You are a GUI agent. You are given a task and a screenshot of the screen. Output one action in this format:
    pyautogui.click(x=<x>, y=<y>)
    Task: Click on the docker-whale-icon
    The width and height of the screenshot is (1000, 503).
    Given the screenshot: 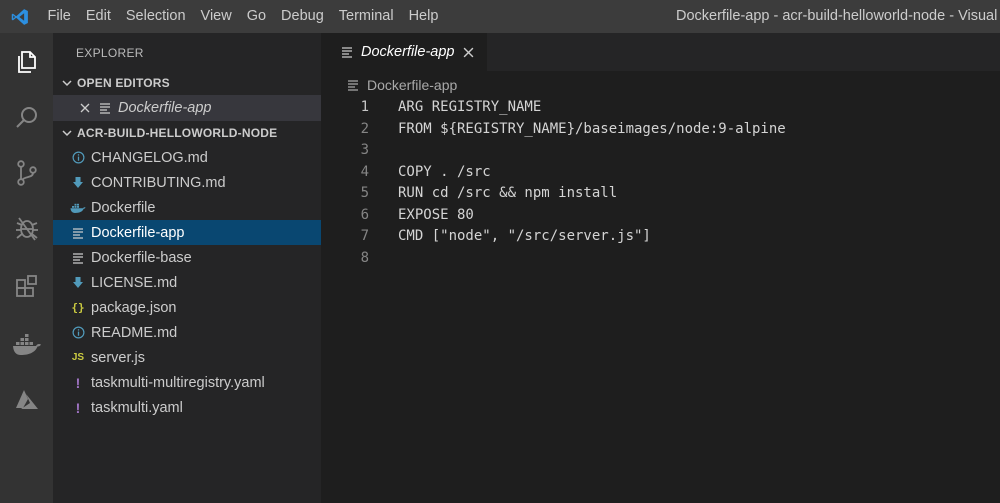 What is the action you would take?
    pyautogui.click(x=78, y=208)
    